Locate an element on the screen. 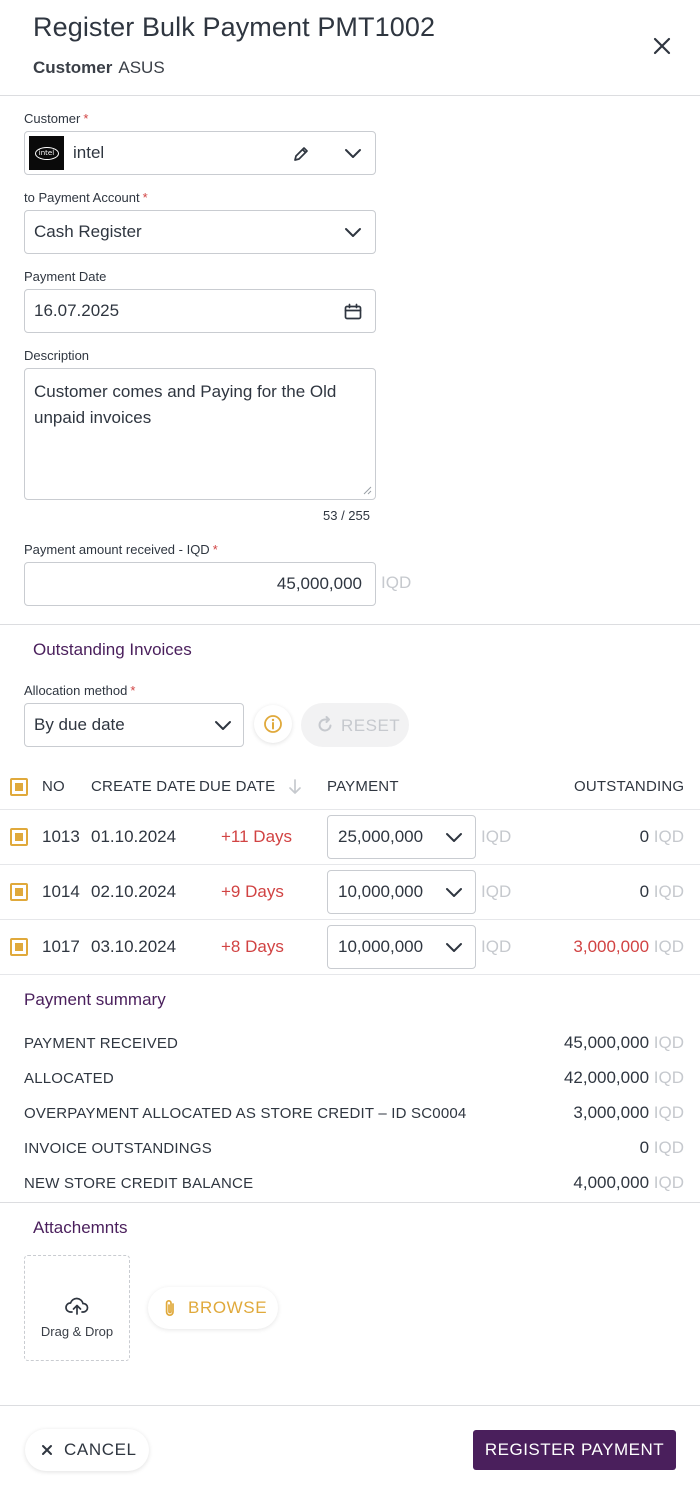 This screenshot has height=1491, width=700. outstanding-invoices-title: Outstanding Invoices is located at coordinates (112, 649).